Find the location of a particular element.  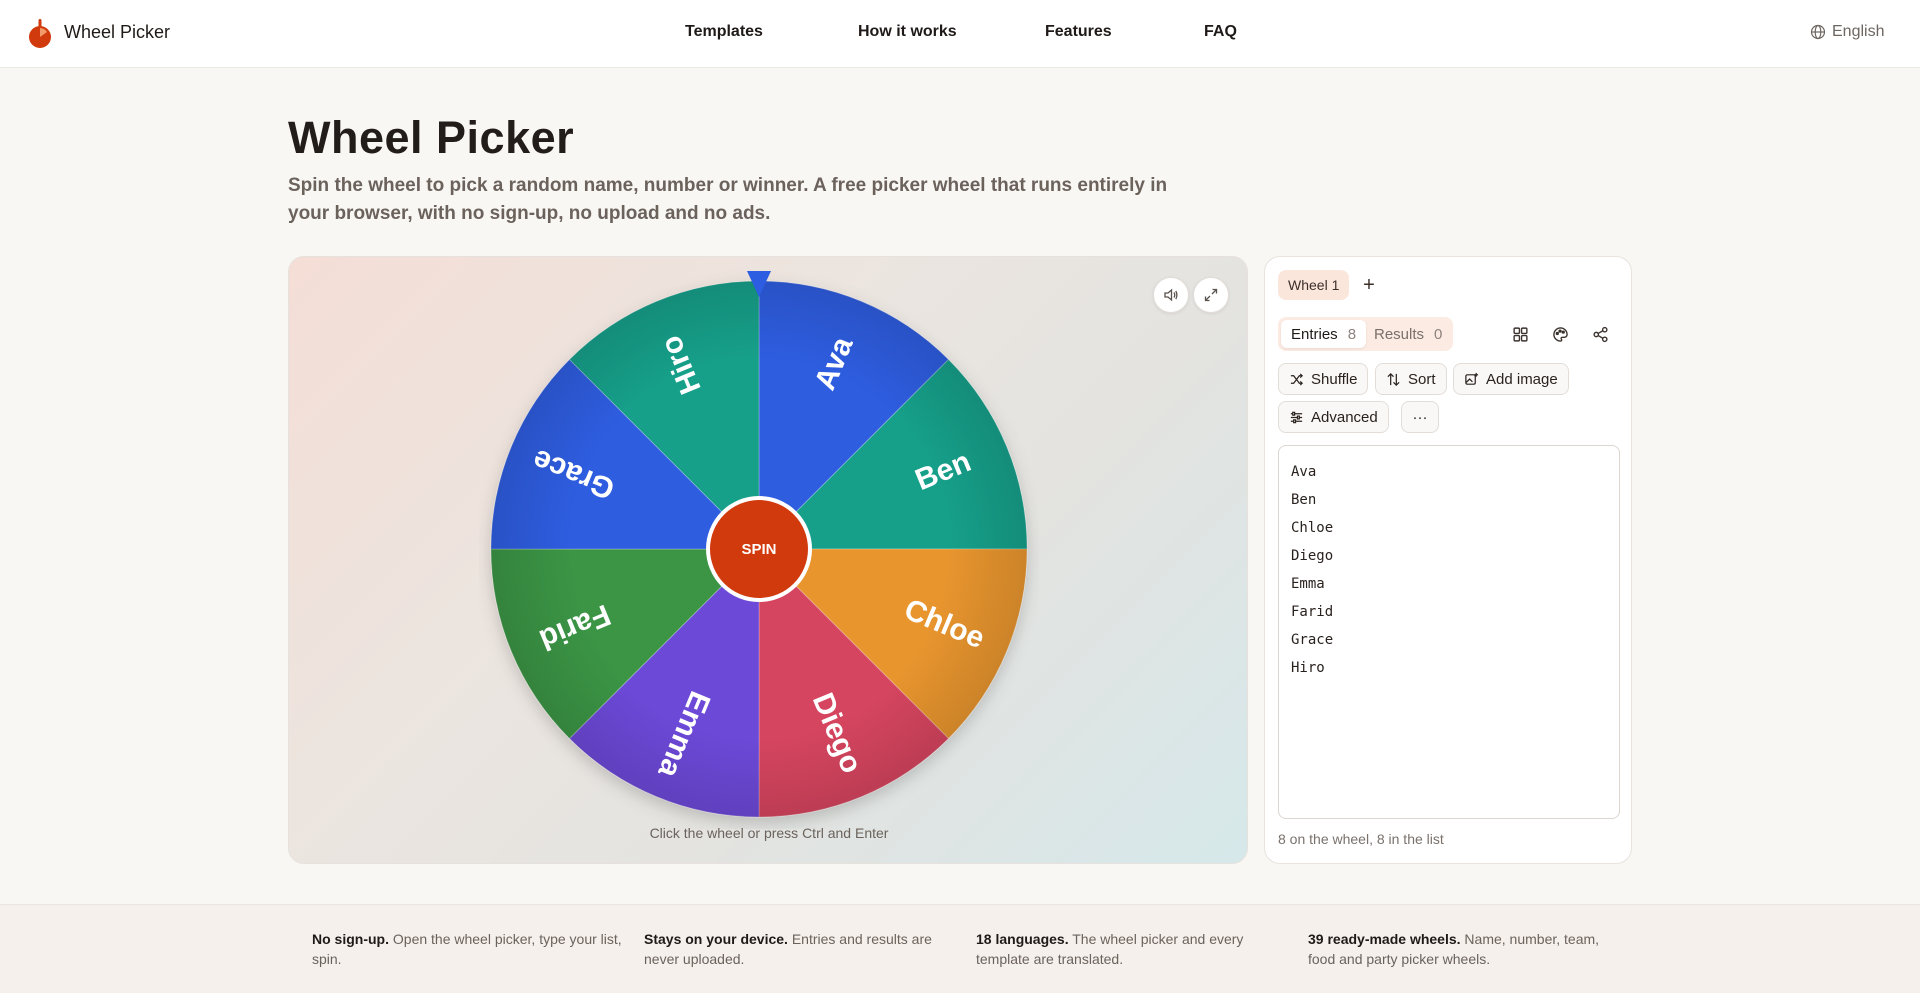

expand-icon is located at coordinates (1211, 295).